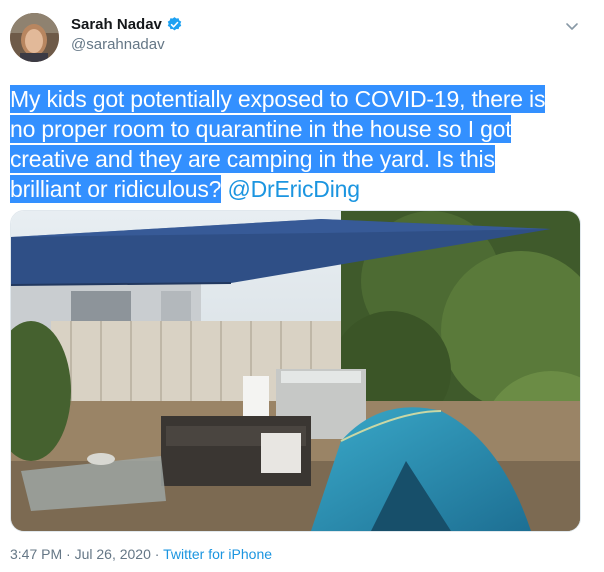  What do you see at coordinates (293, 189) in the screenshot?
I see `mention-link: @DrEricDing` at bounding box center [293, 189].